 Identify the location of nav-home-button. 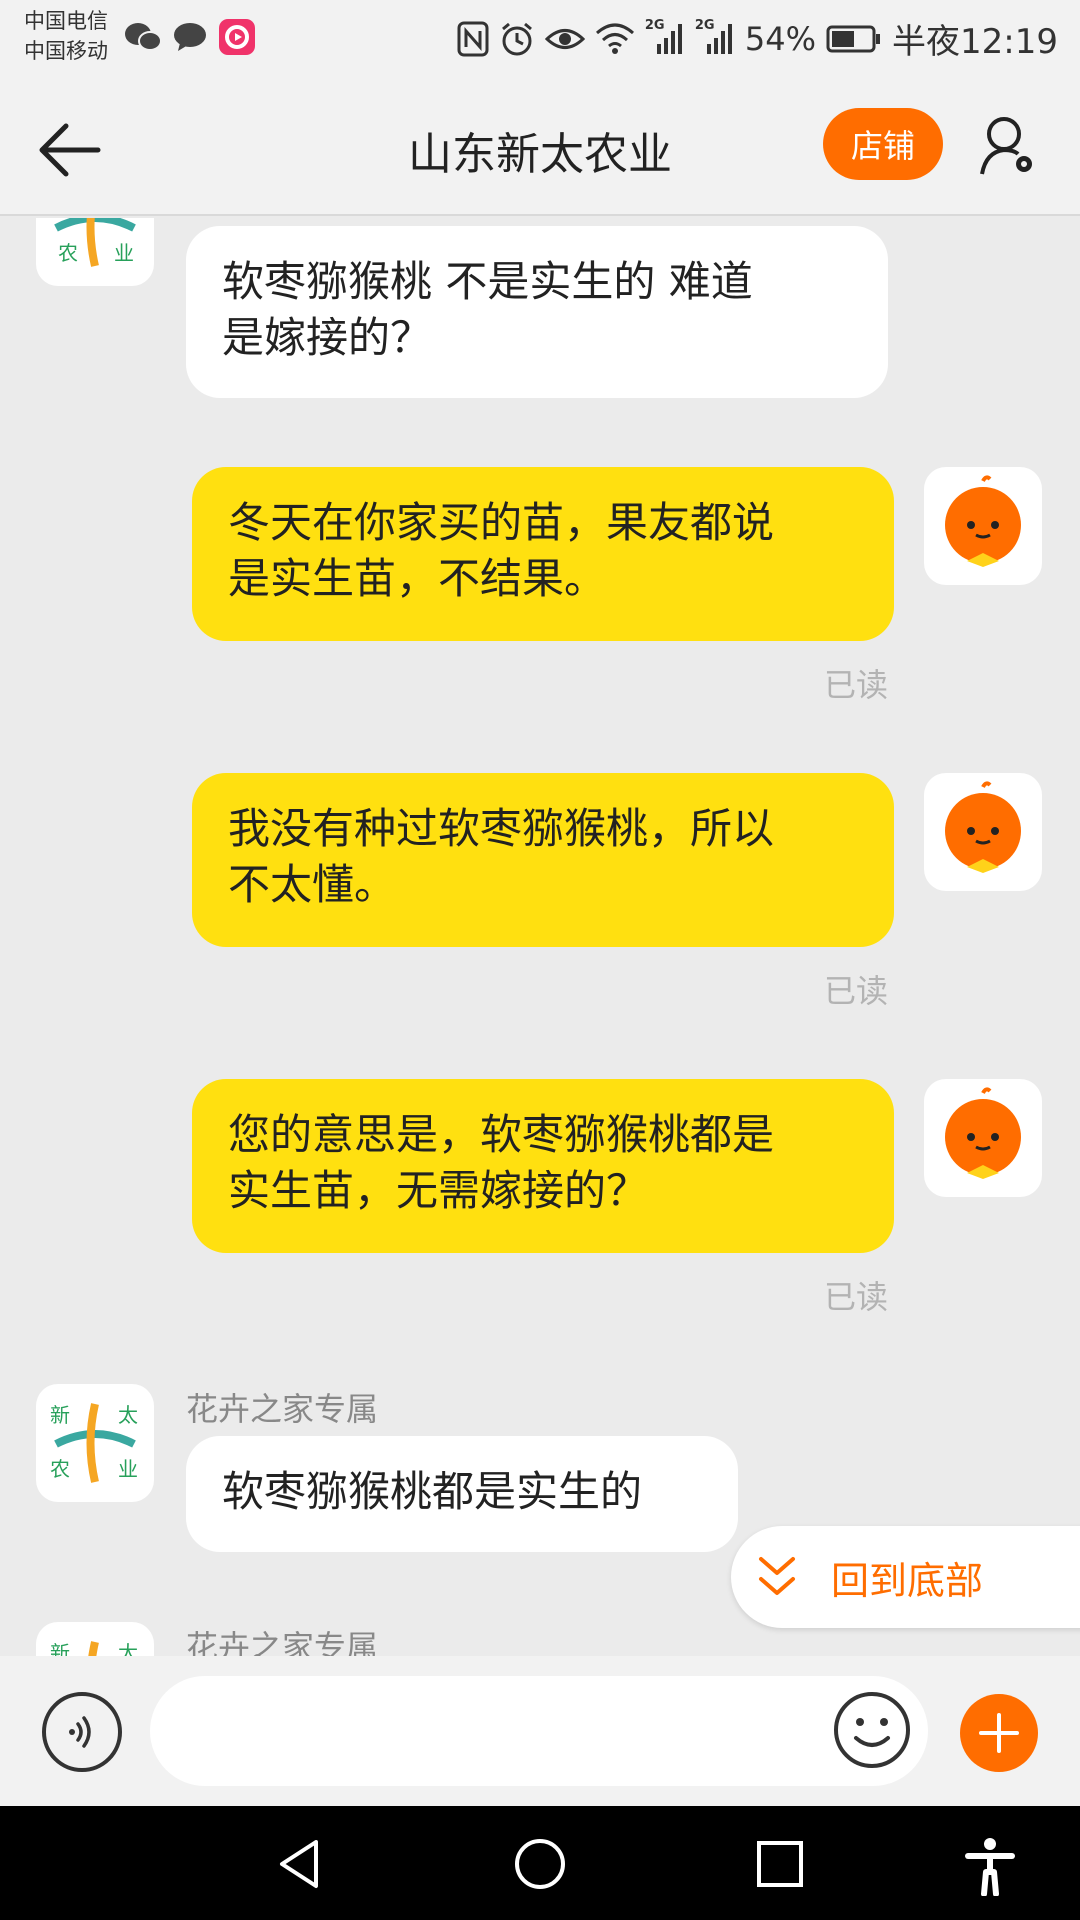
(540, 1864).